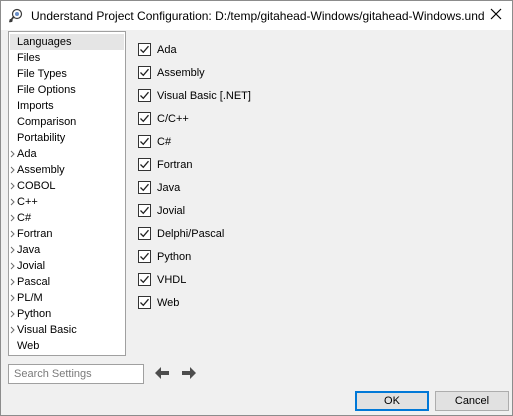 The image size is (513, 416). I want to click on sidebar-item: Comparison, so click(67, 122).